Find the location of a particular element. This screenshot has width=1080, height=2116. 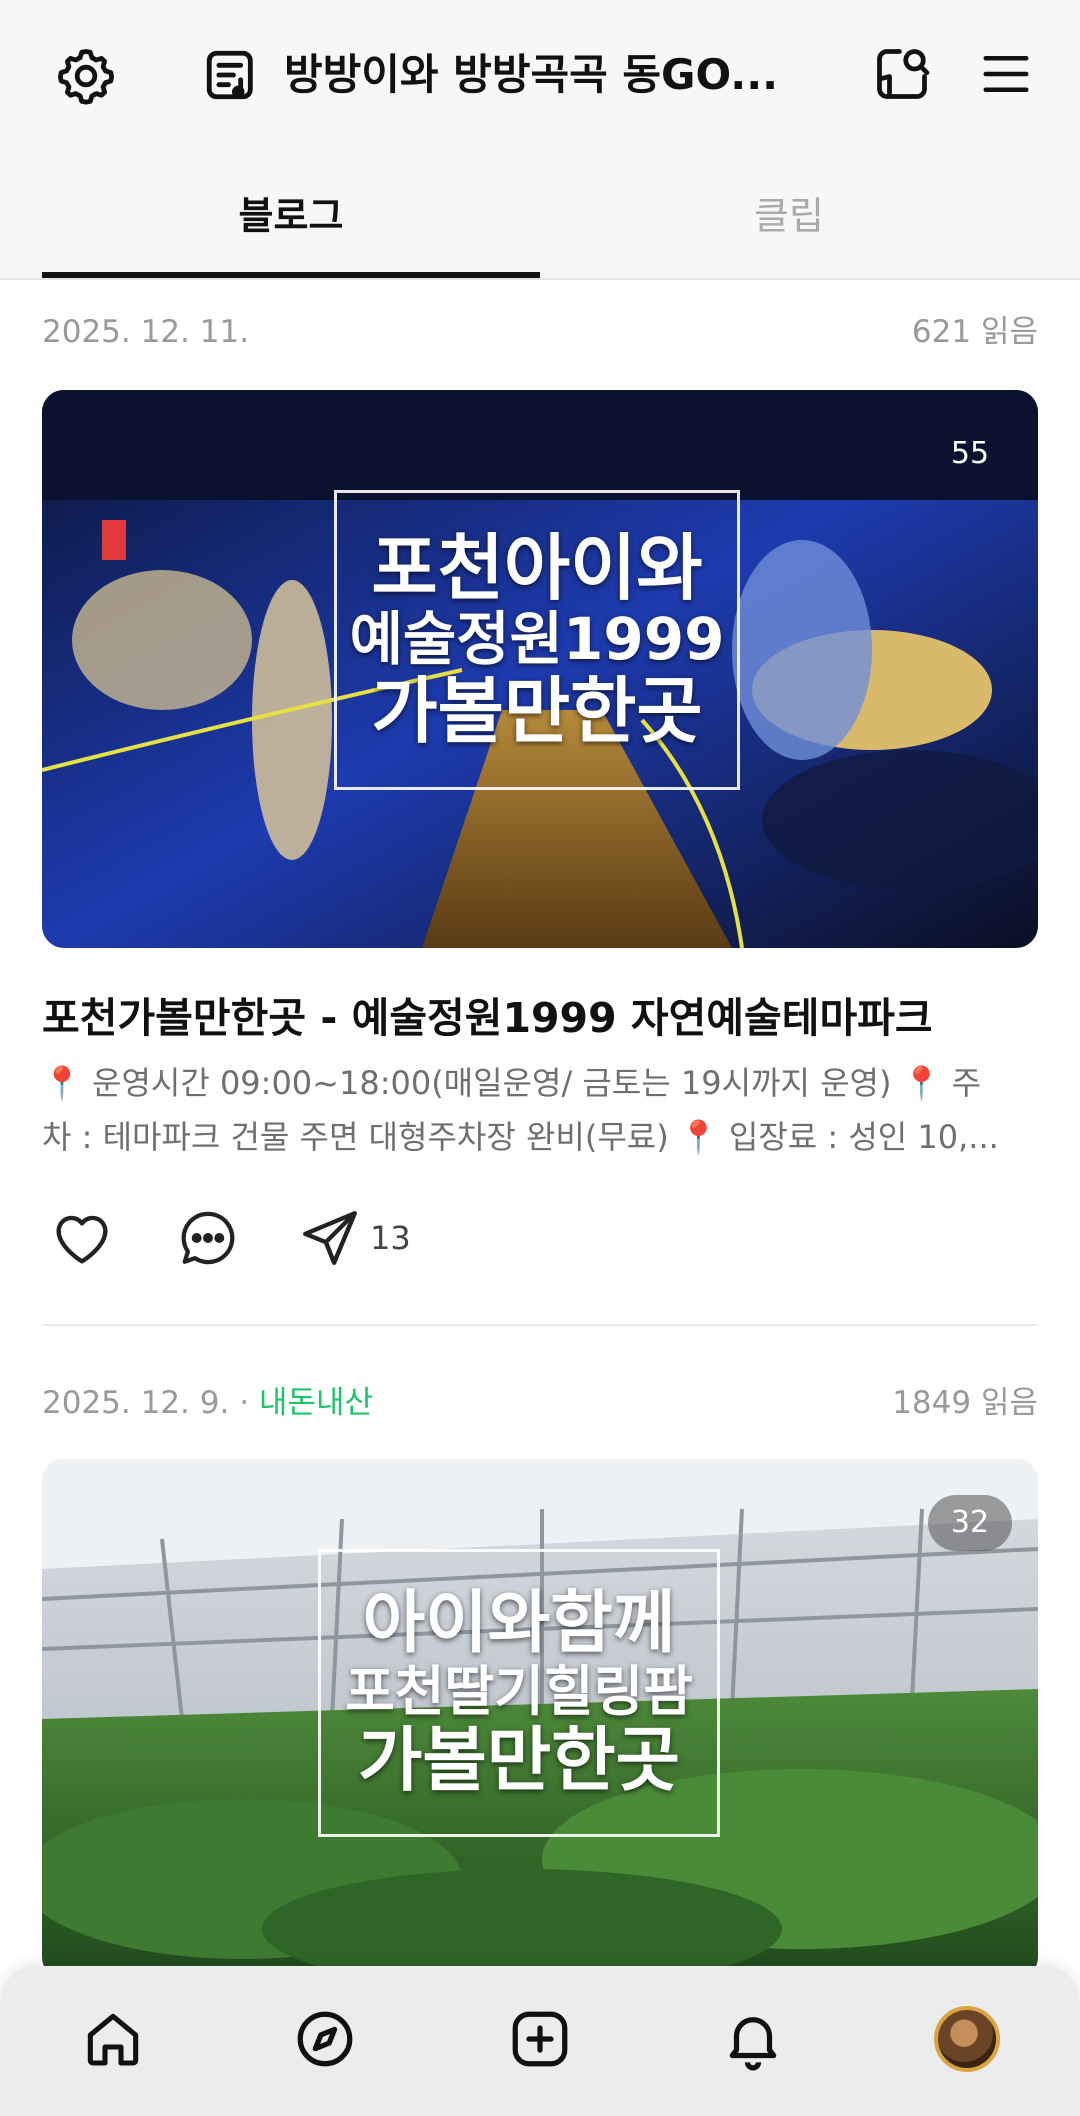

share-count: 13 is located at coordinates (390, 1238).